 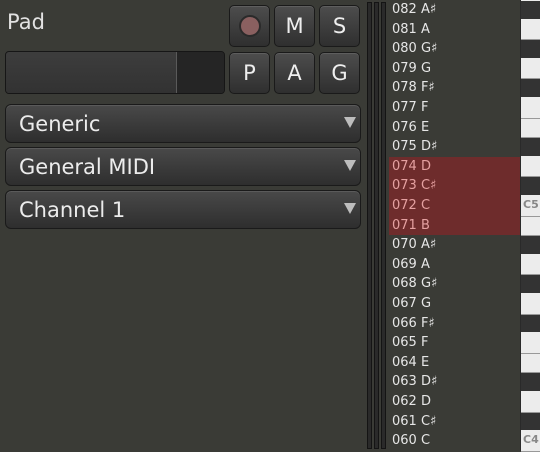 What do you see at coordinates (531, 204) in the screenshot?
I see `octave-label-c5: C5` at bounding box center [531, 204].